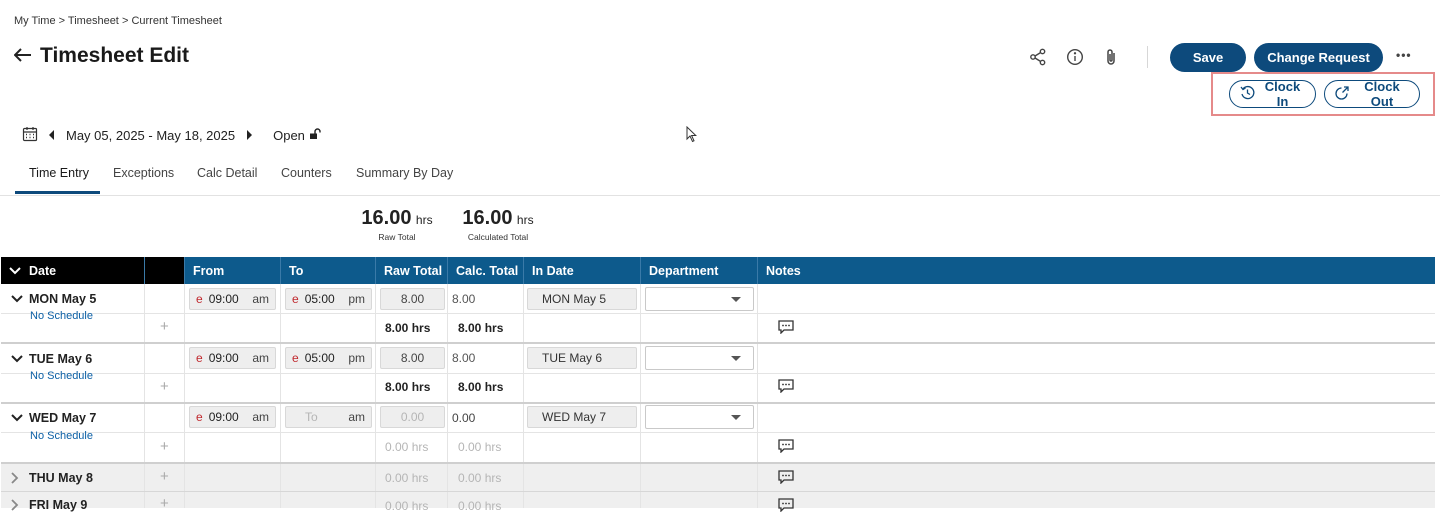 Image resolution: width=1440 pixels, height=517 pixels. What do you see at coordinates (481, 328) in the screenshot?
I see `calc-sum-value: 8.00 hrs` at bounding box center [481, 328].